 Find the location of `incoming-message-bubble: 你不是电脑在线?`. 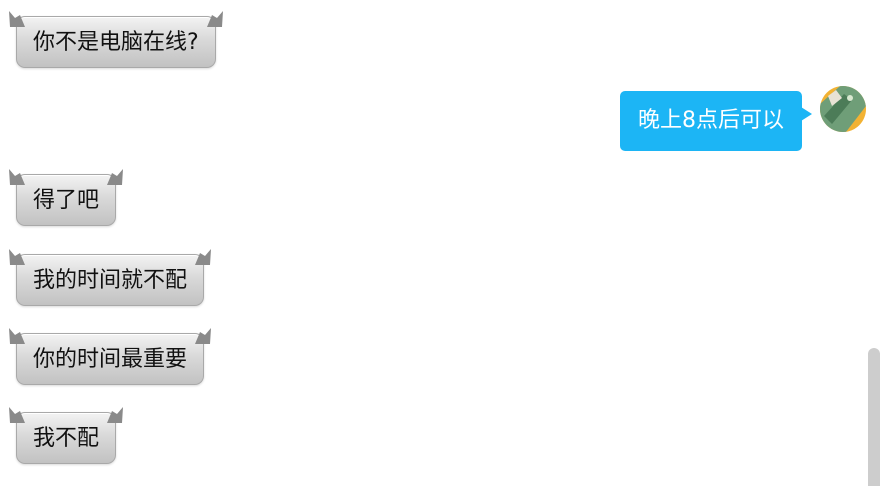

incoming-message-bubble: 你不是电脑在线? is located at coordinates (116, 39).